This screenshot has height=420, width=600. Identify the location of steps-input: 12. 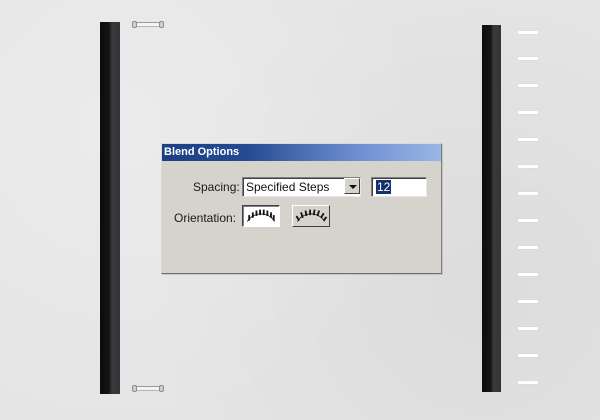
(399, 187).